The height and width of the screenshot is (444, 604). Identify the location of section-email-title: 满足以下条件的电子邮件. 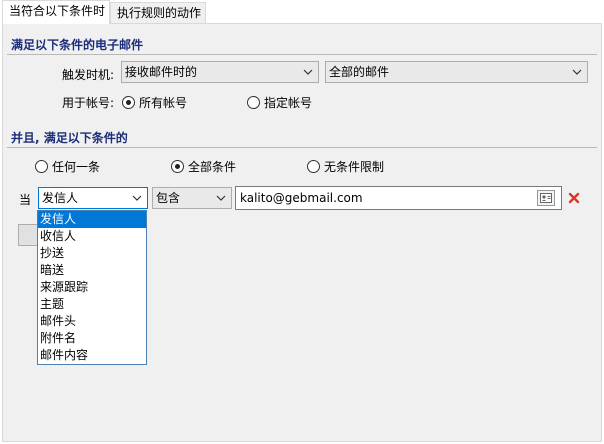
(77, 45).